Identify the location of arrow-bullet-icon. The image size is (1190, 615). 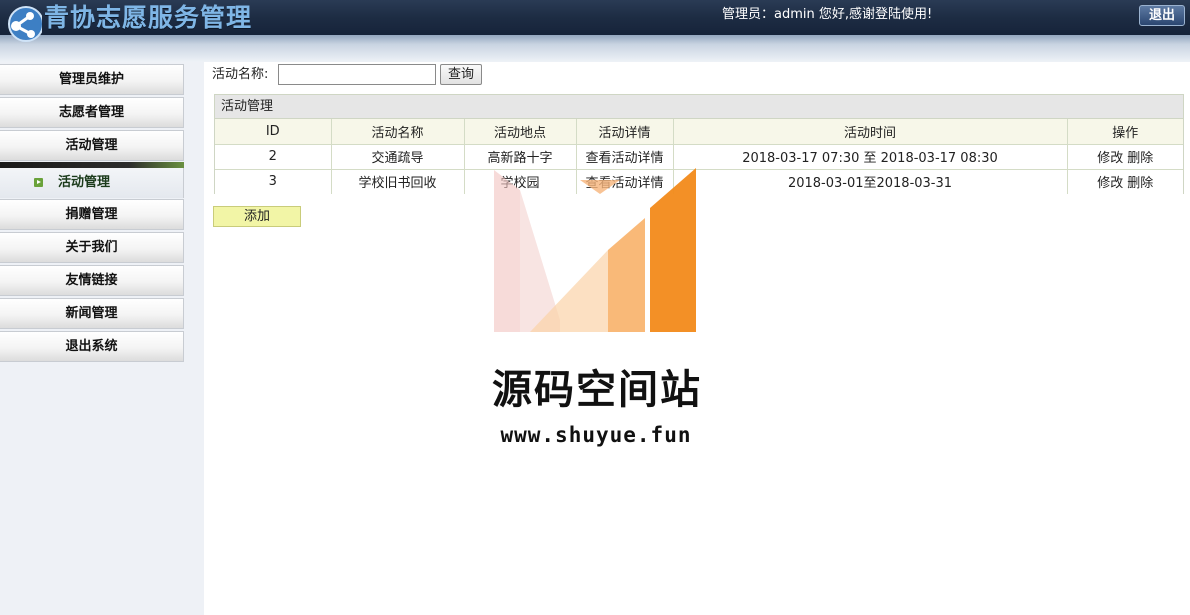
(38, 182).